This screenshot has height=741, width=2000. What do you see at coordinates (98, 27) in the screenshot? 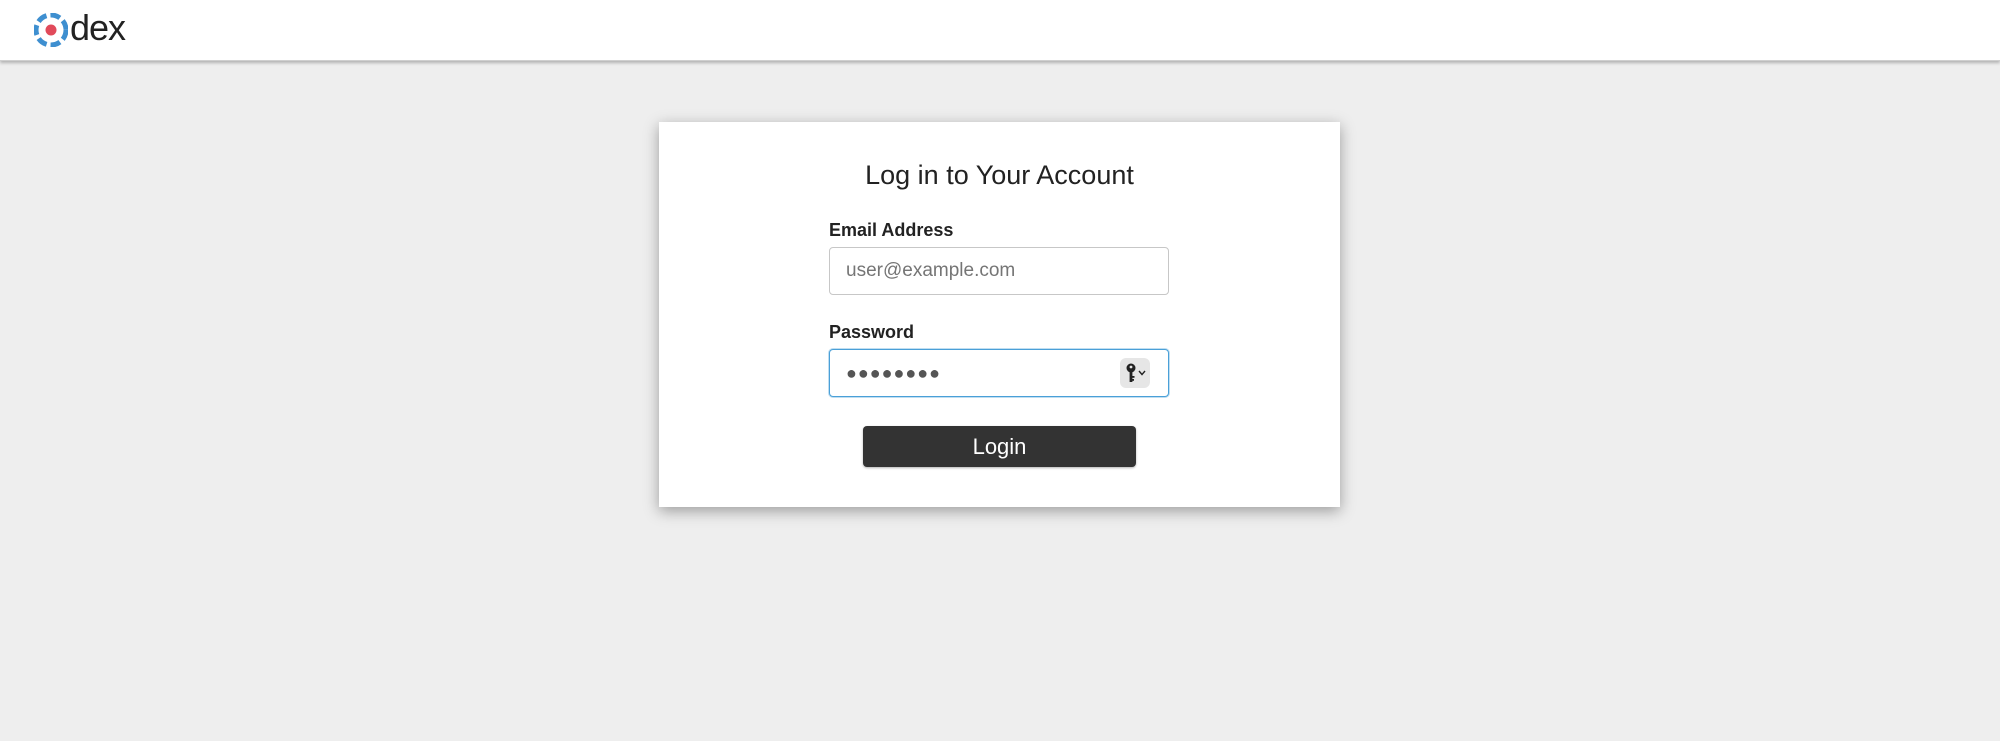
I see `brand-name: dex` at bounding box center [98, 27].